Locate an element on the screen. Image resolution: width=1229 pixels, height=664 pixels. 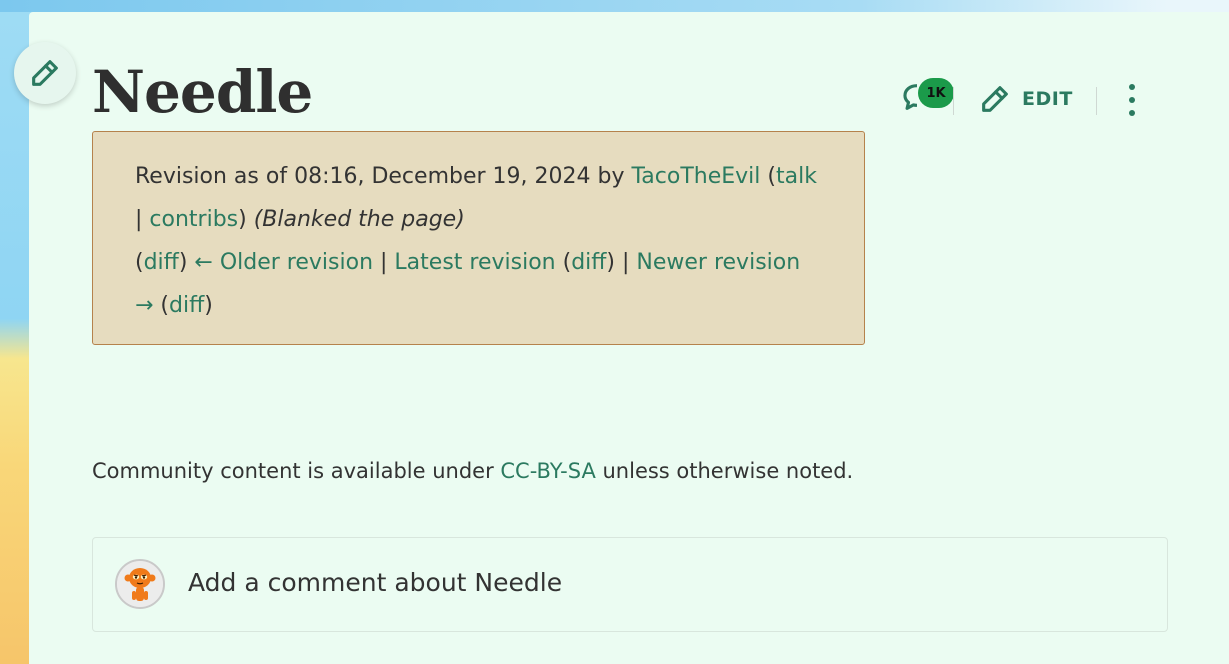
user-avatar-icon is located at coordinates (140, 584).